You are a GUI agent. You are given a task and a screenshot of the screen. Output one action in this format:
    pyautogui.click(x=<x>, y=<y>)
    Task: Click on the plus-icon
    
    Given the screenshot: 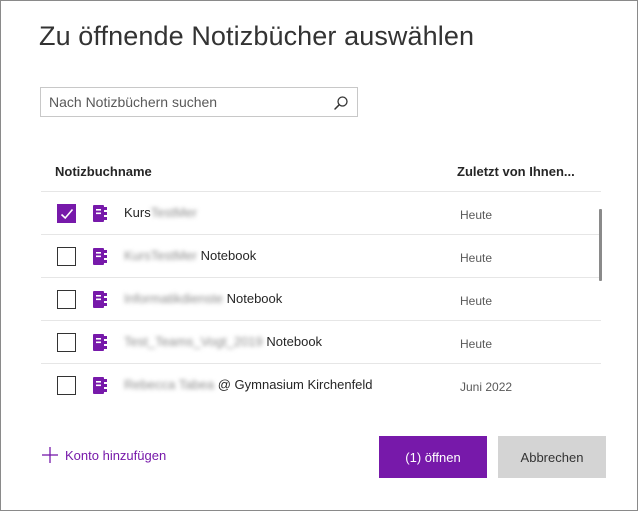 What is the action you would take?
    pyautogui.click(x=50, y=455)
    